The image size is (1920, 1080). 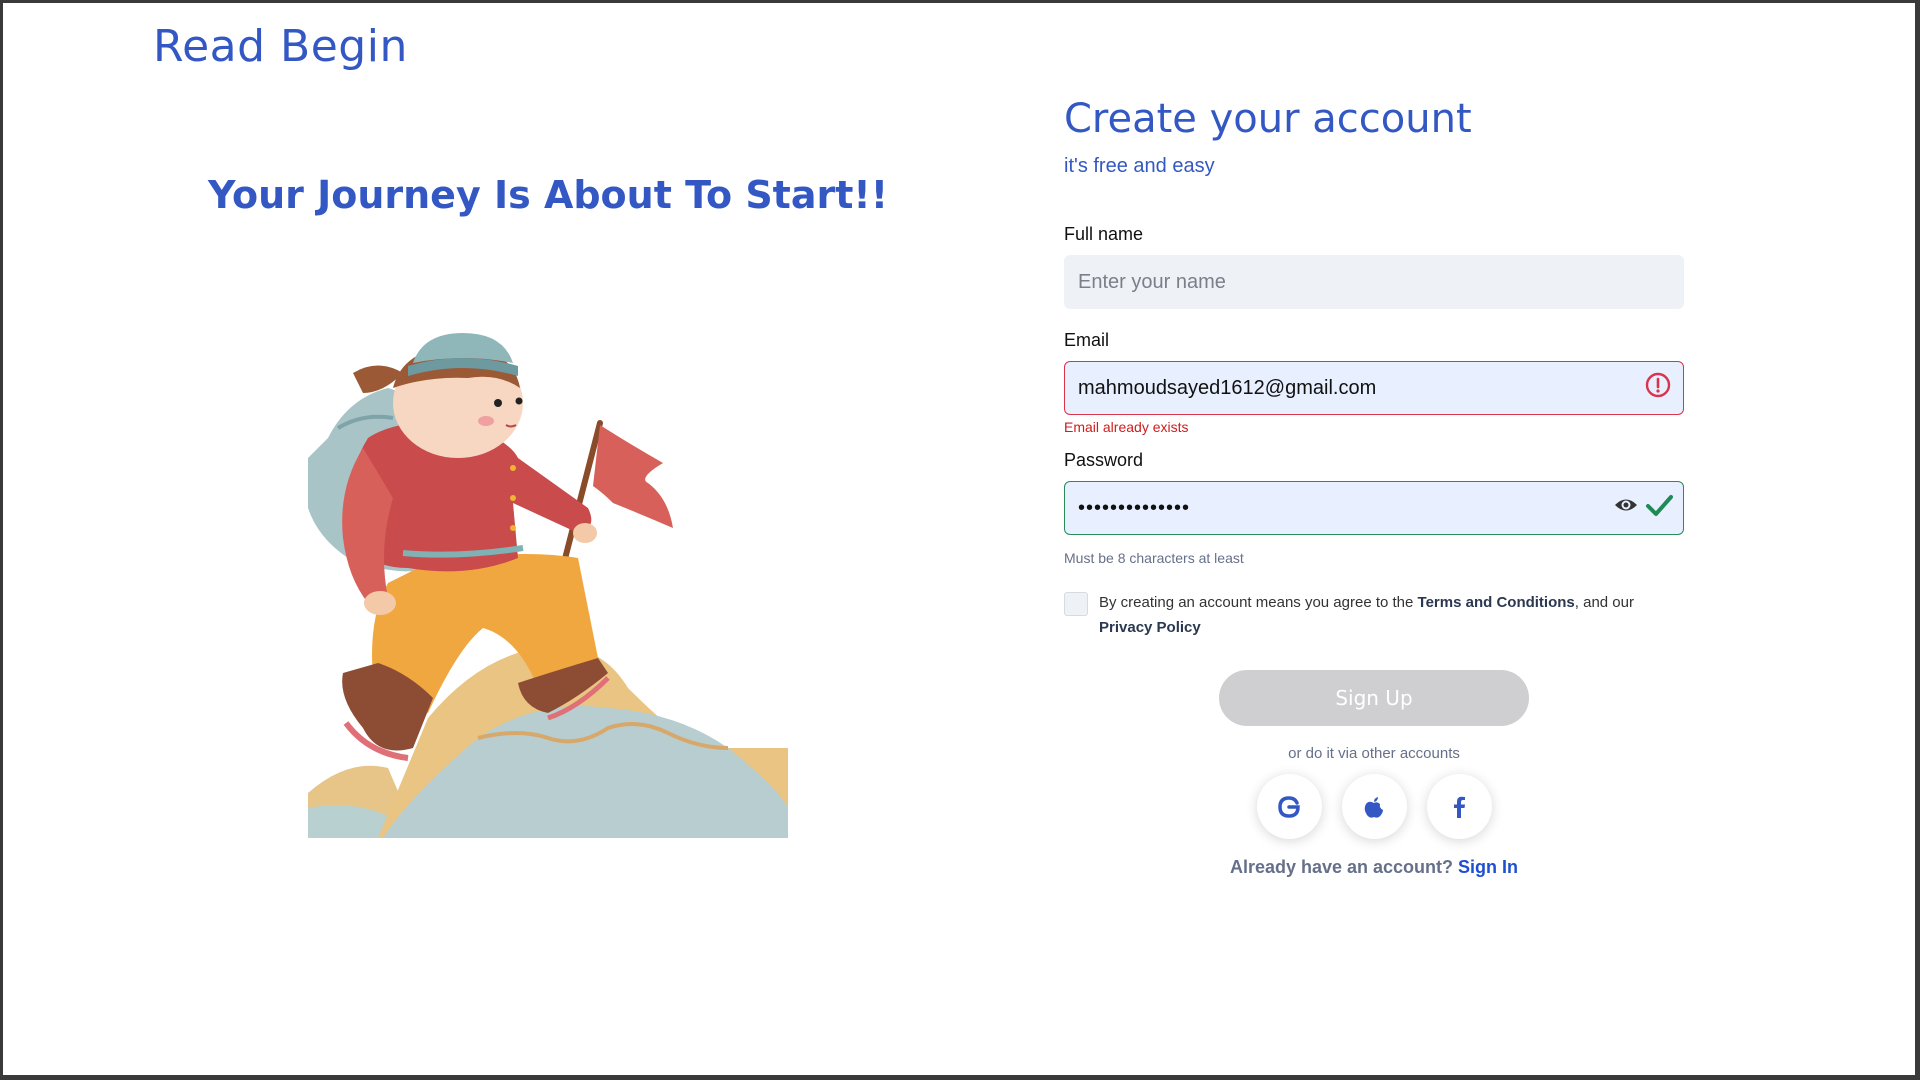 I want to click on google-button, so click(x=1289, y=806).